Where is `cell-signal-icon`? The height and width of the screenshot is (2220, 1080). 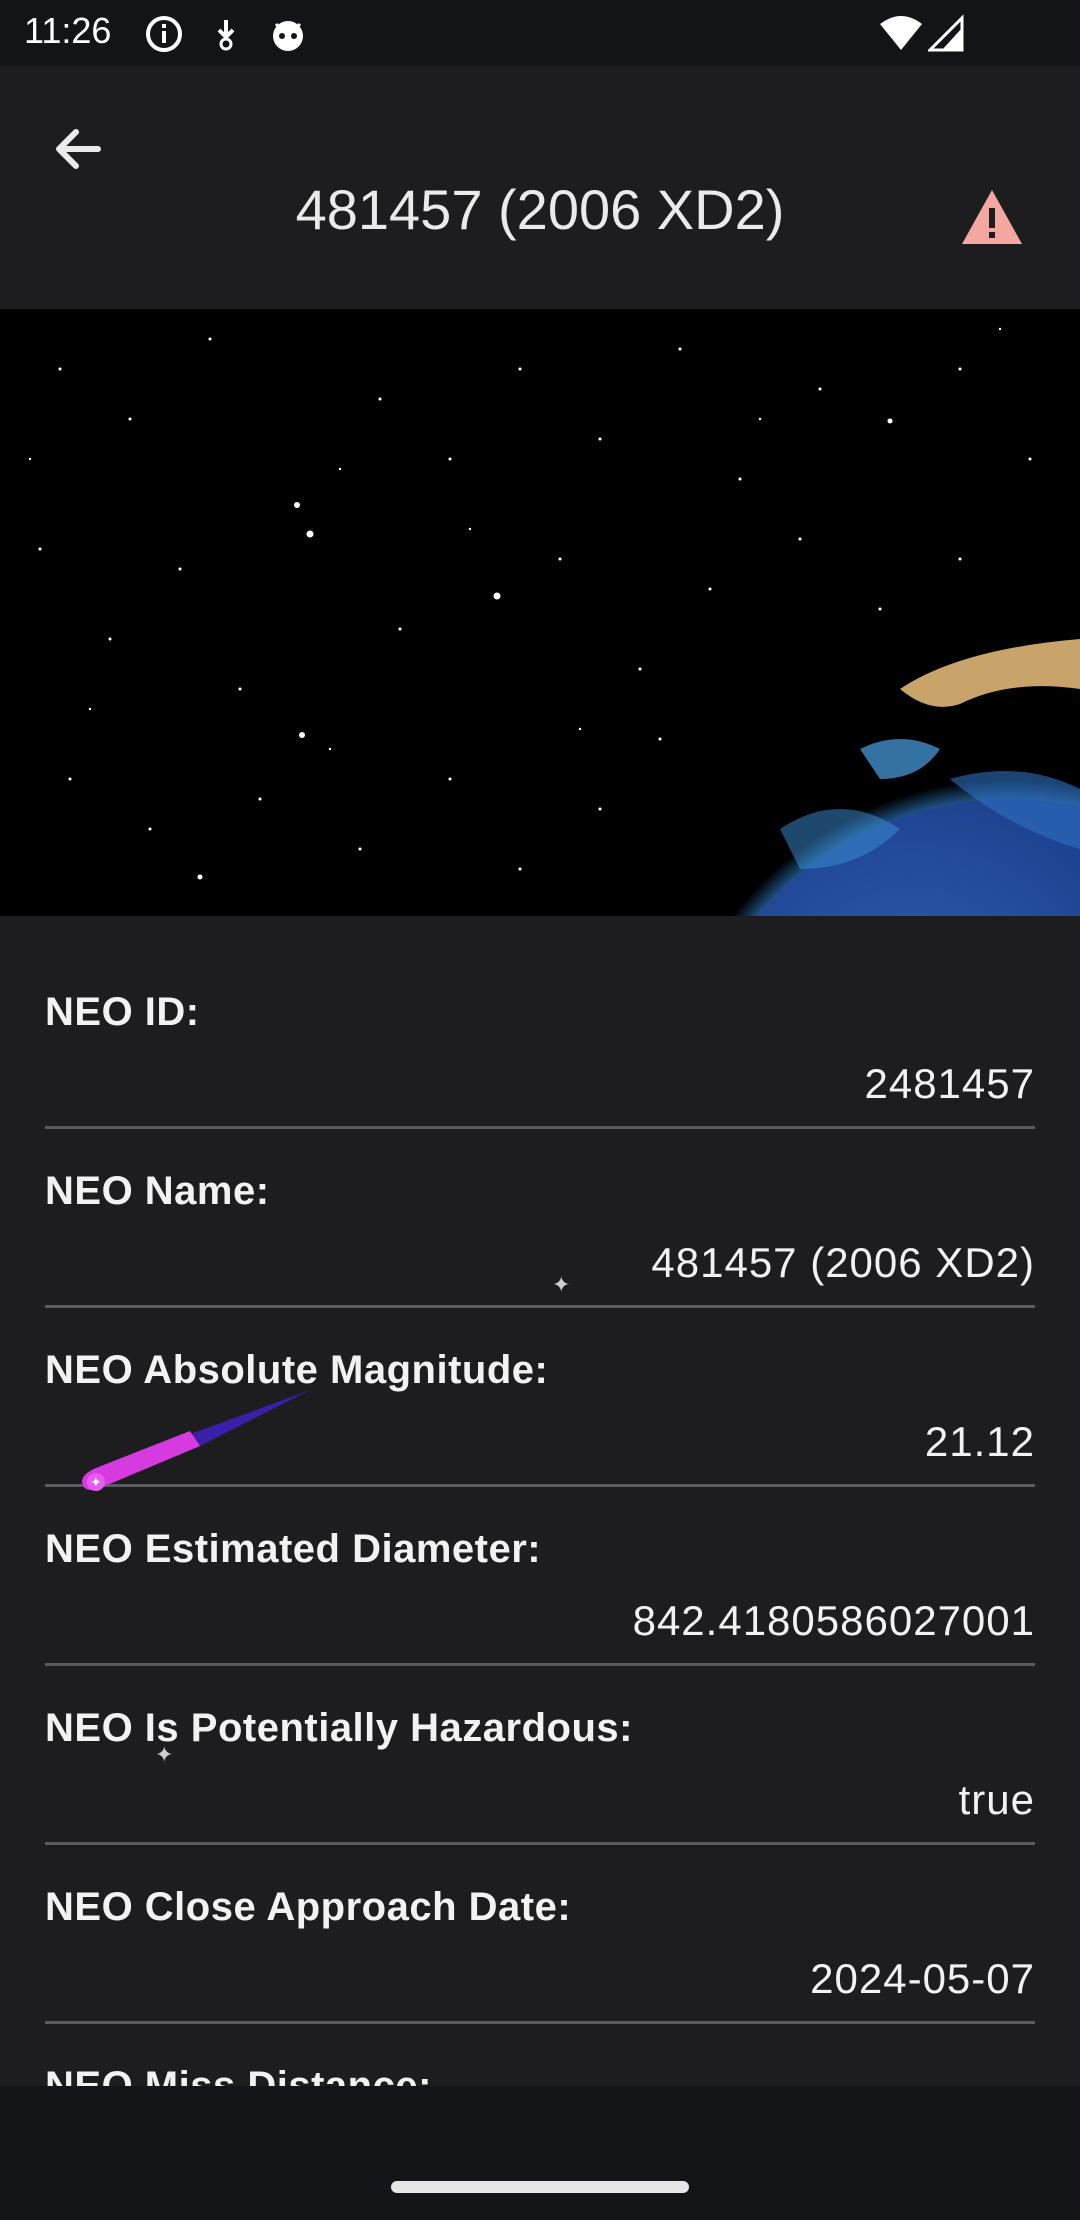
cell-signal-icon is located at coordinates (946, 33).